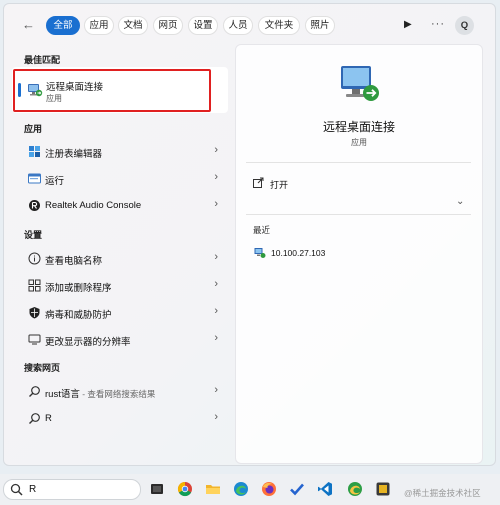  I want to click on list-item-label: R, so click(48, 418).